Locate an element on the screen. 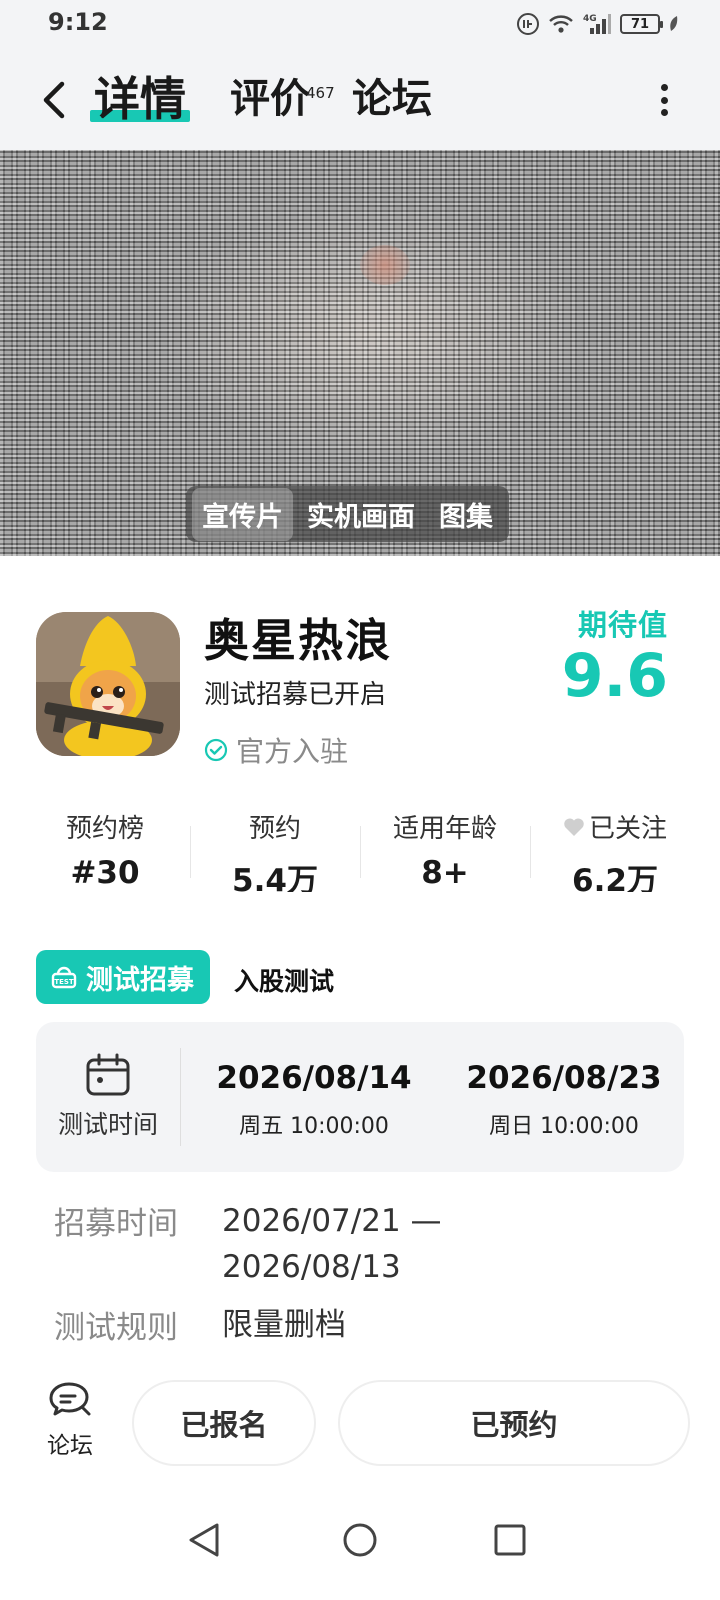  divider is located at coordinates (180, 1097).